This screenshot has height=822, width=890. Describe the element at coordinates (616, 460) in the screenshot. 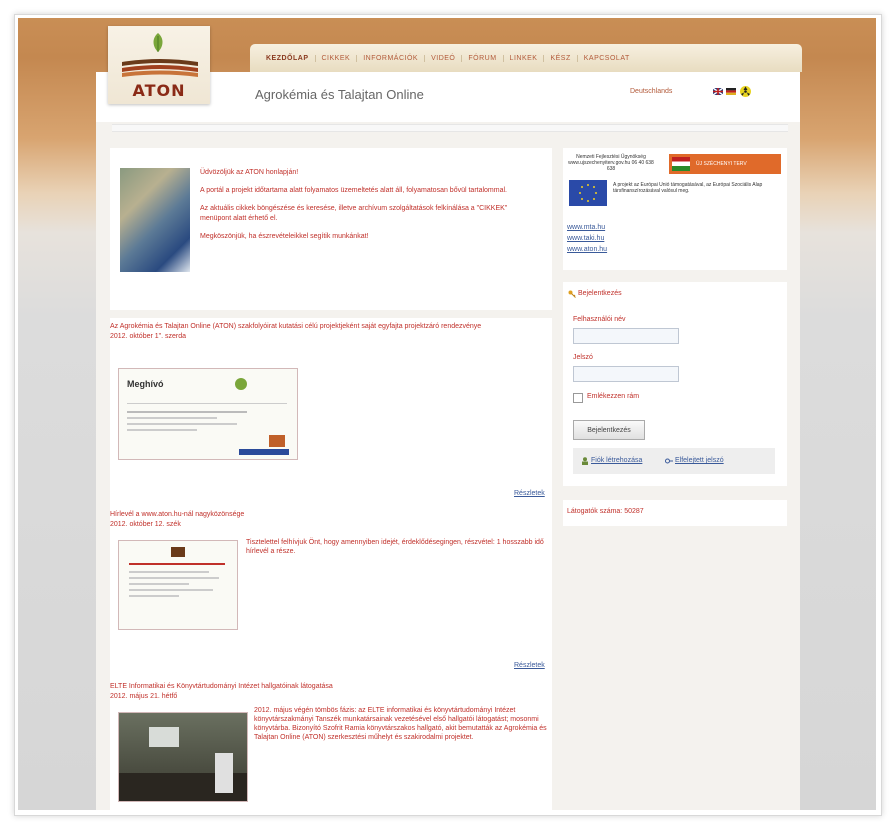

I see `register-link: Fiók létrehozása` at that location.